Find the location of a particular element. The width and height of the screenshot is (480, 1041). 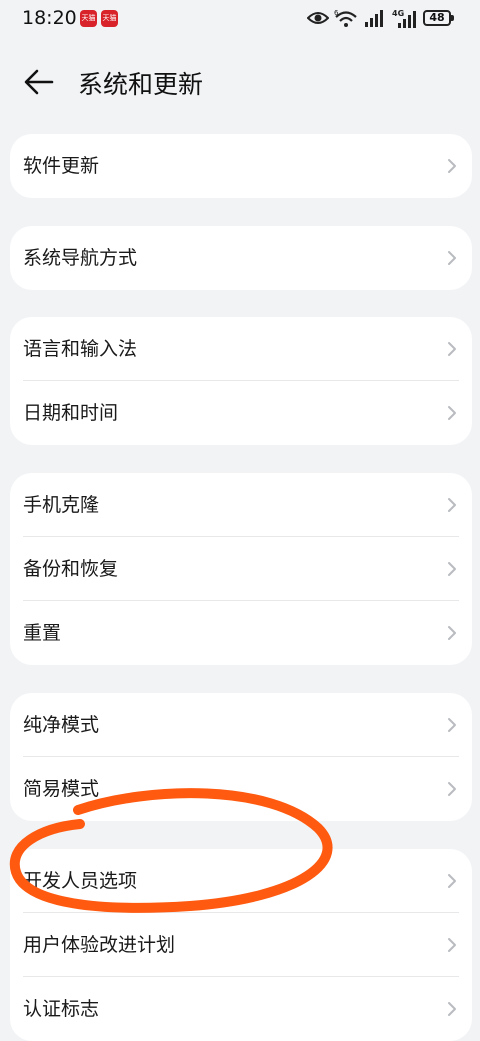

settings-item-label: 语言和输入法 is located at coordinates (80, 349).